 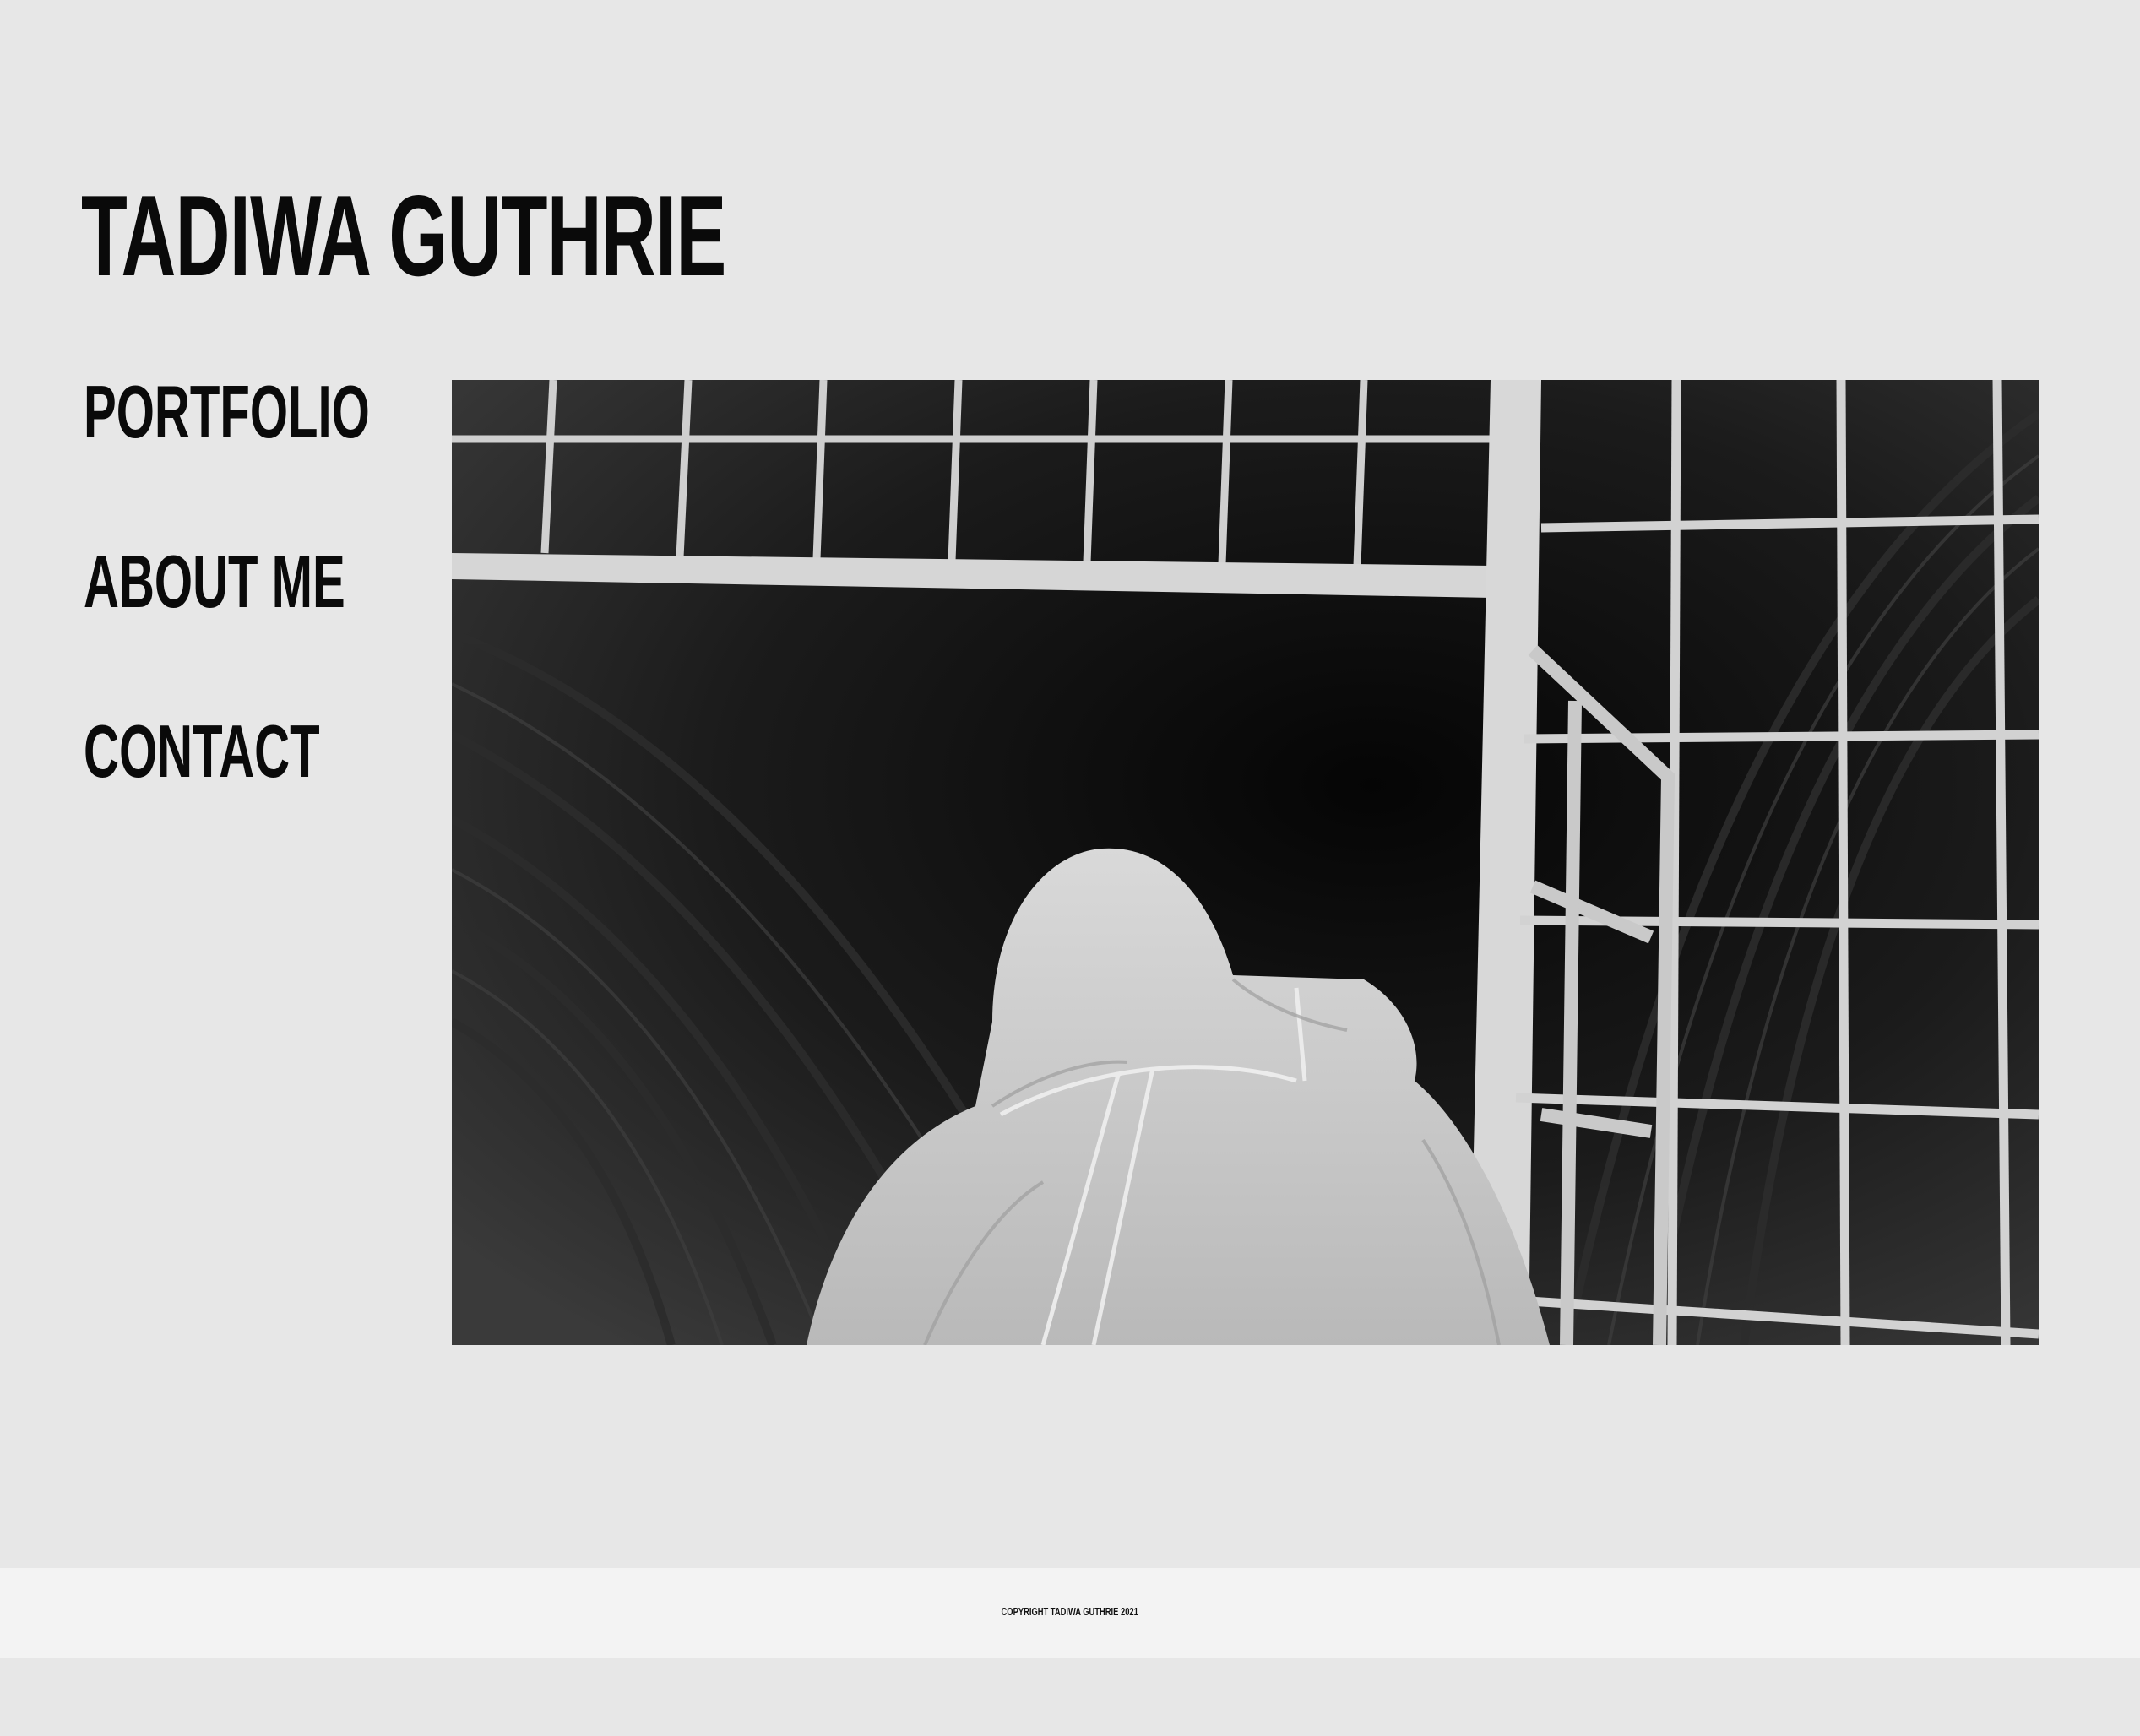 What do you see at coordinates (214, 582) in the screenshot?
I see `nav-link-about-me: ABOUT ME` at bounding box center [214, 582].